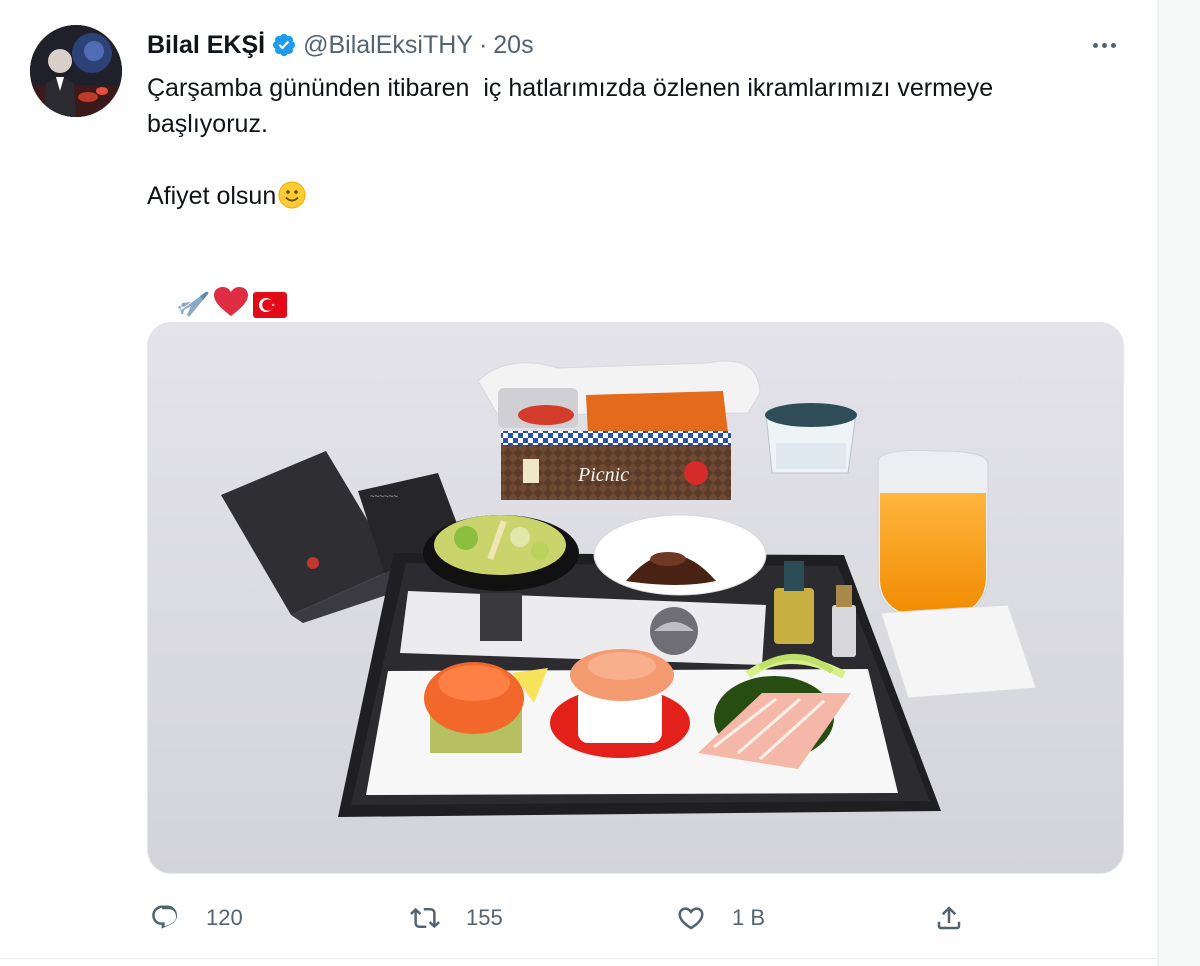  I want to click on tweet-text-line-2: başlıyoruz., so click(207, 124).